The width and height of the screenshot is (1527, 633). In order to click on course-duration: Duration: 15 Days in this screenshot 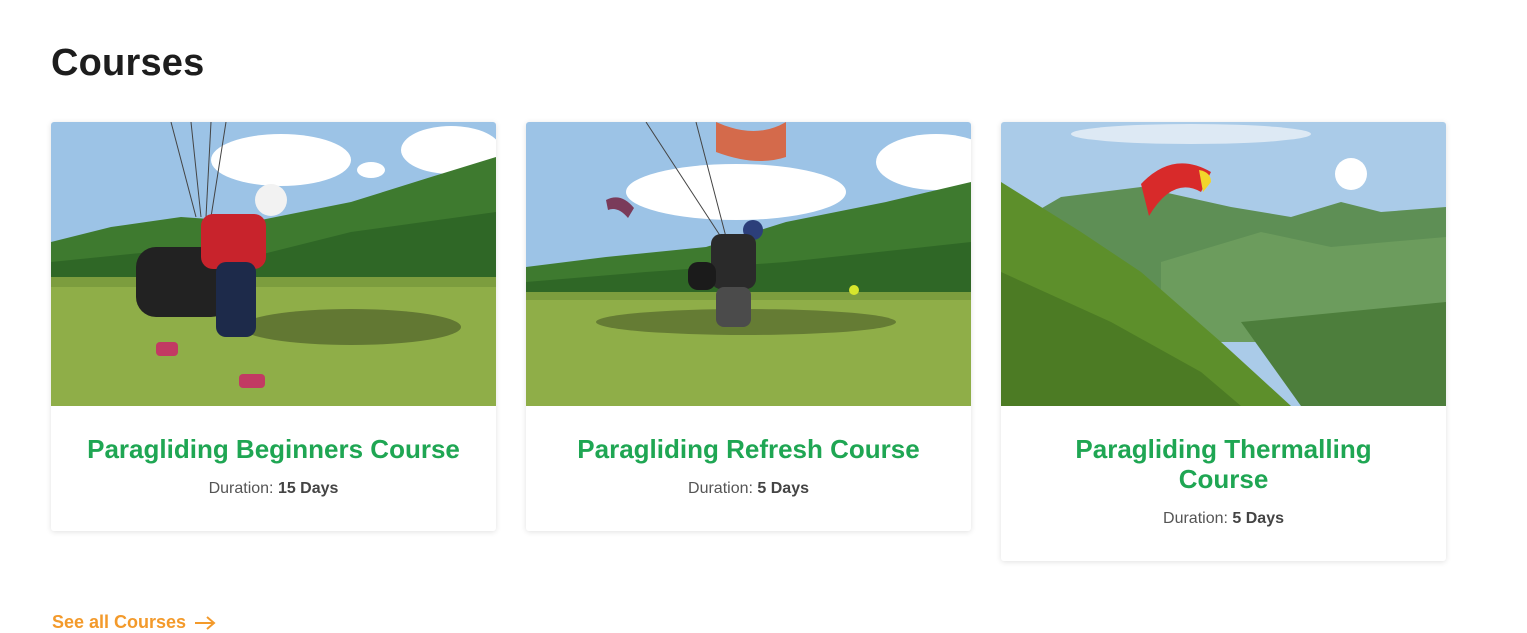, I will do `click(273, 489)`.